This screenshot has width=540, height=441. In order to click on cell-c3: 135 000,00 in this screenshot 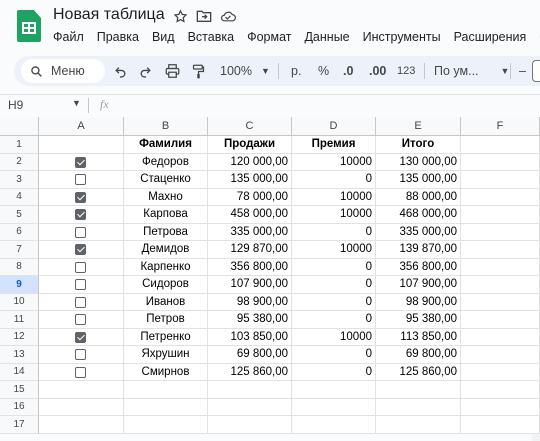, I will do `click(250, 180)`.